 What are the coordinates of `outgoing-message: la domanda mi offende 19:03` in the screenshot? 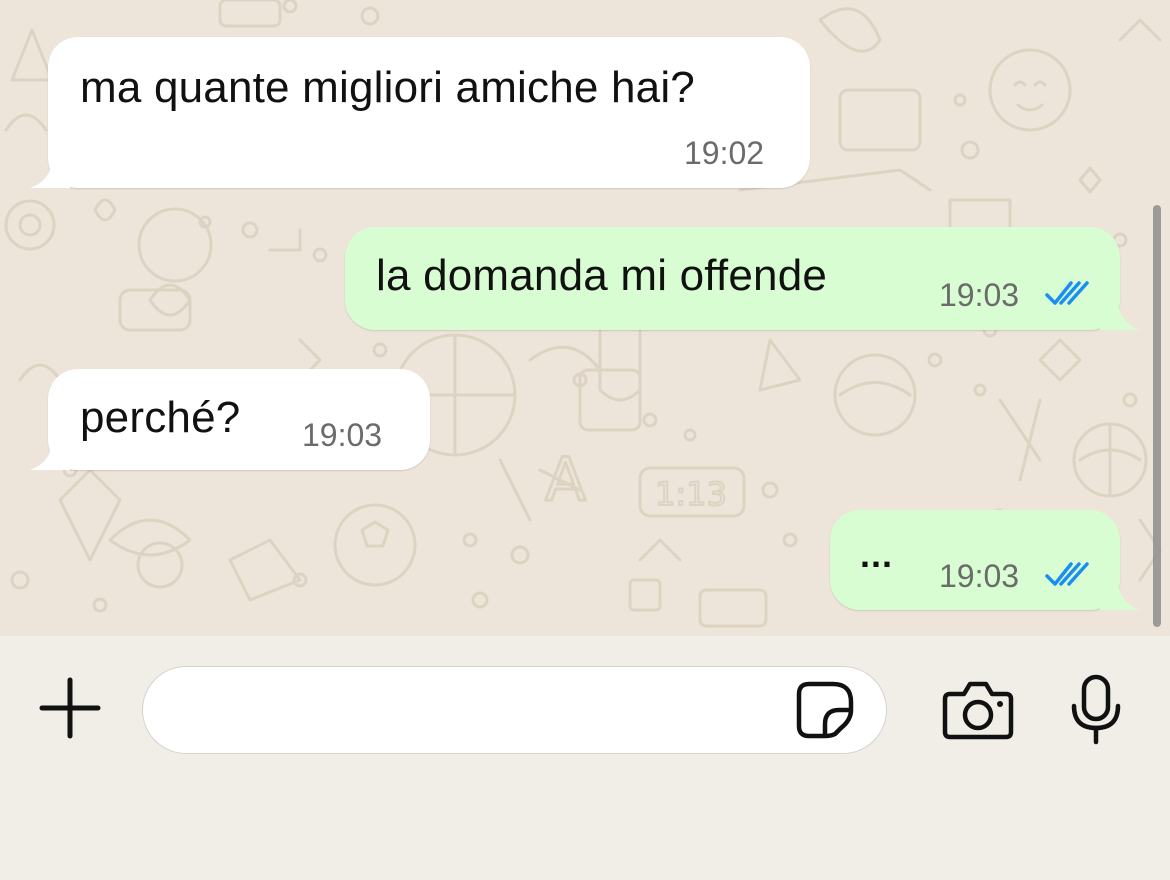 It's located at (732, 278).